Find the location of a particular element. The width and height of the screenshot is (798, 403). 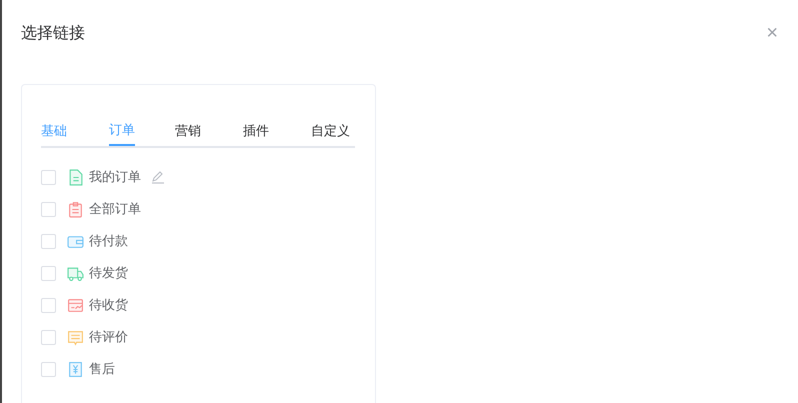

link-label: 待评价 is located at coordinates (108, 337).